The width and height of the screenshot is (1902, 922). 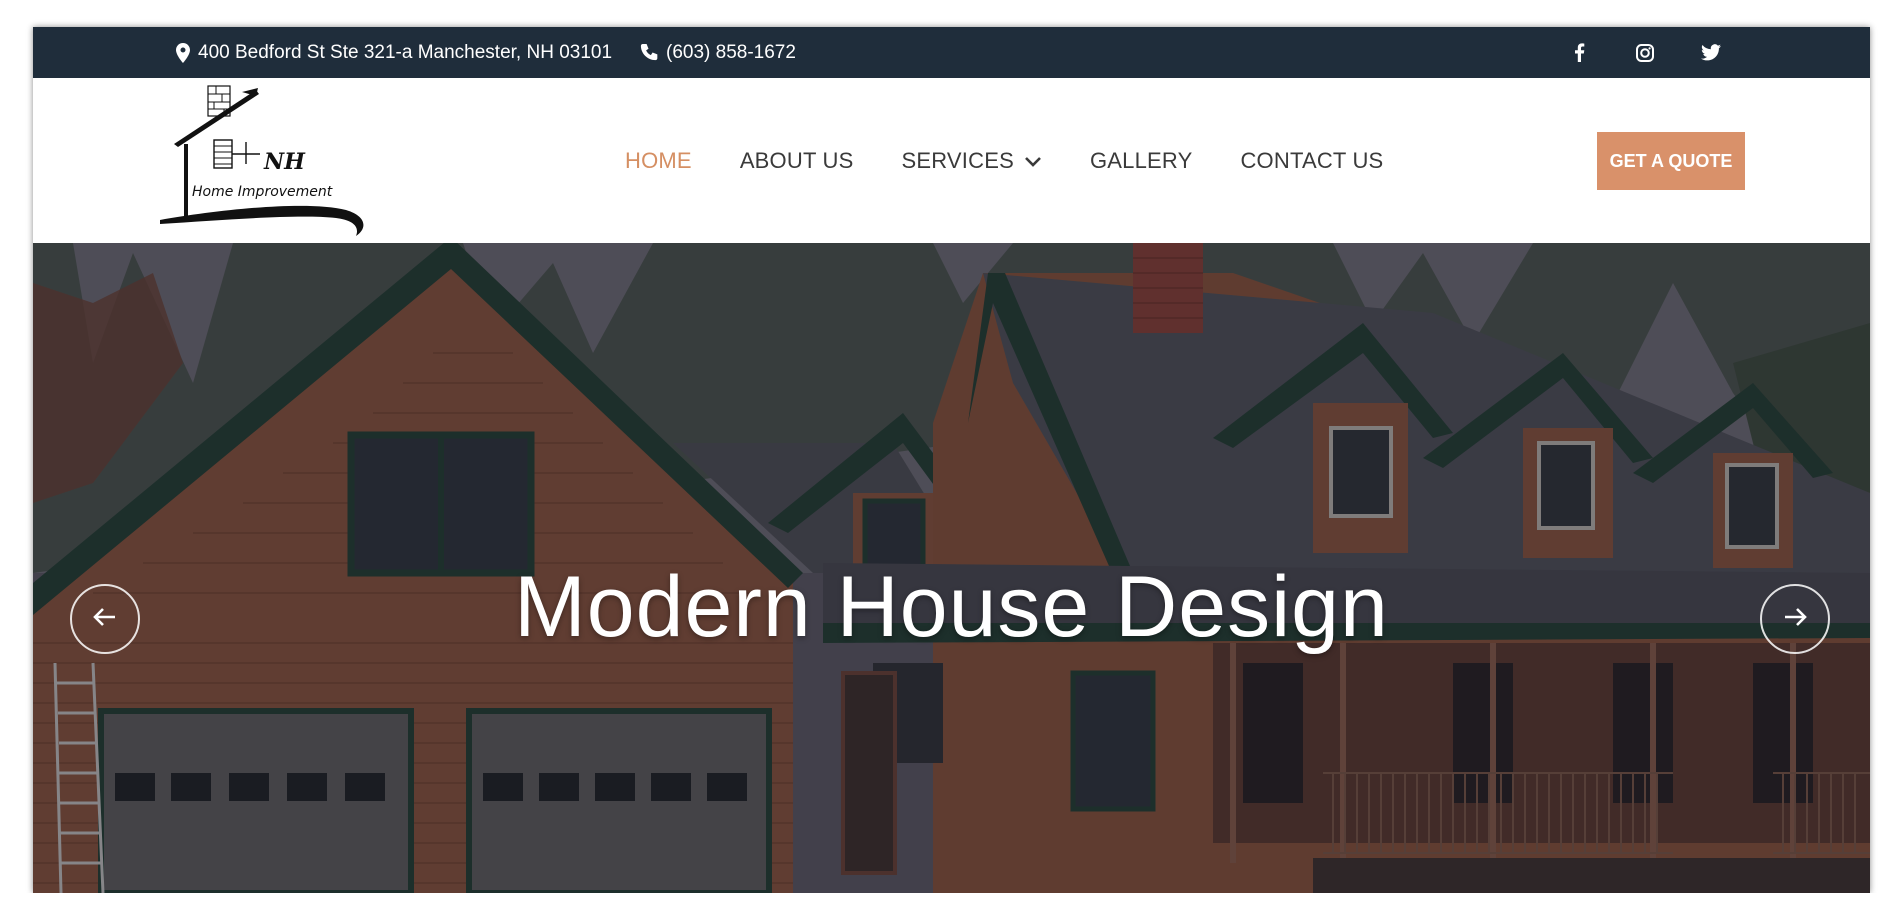 I want to click on chevron-down-icon, so click(x=1033, y=161).